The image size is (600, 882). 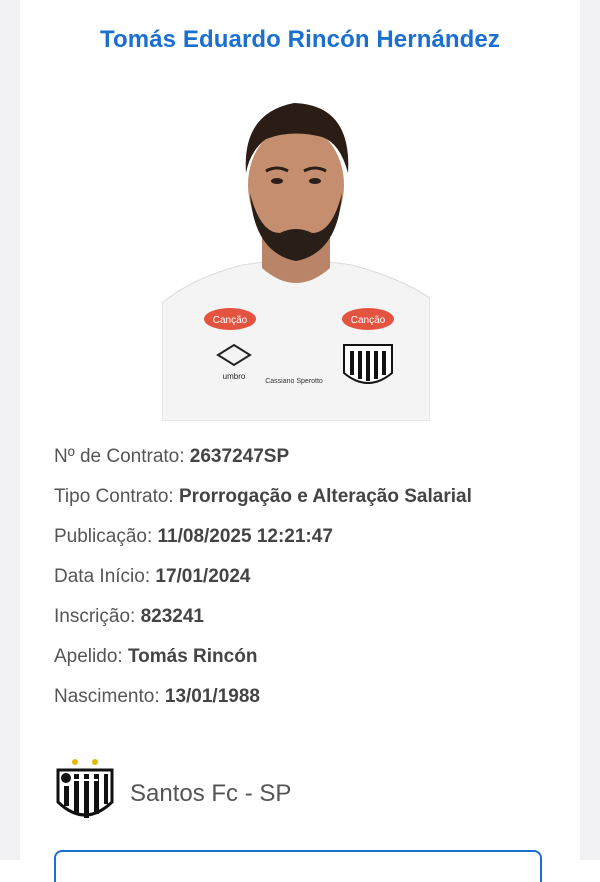 I want to click on field-label: Apelido:, so click(x=88, y=656).